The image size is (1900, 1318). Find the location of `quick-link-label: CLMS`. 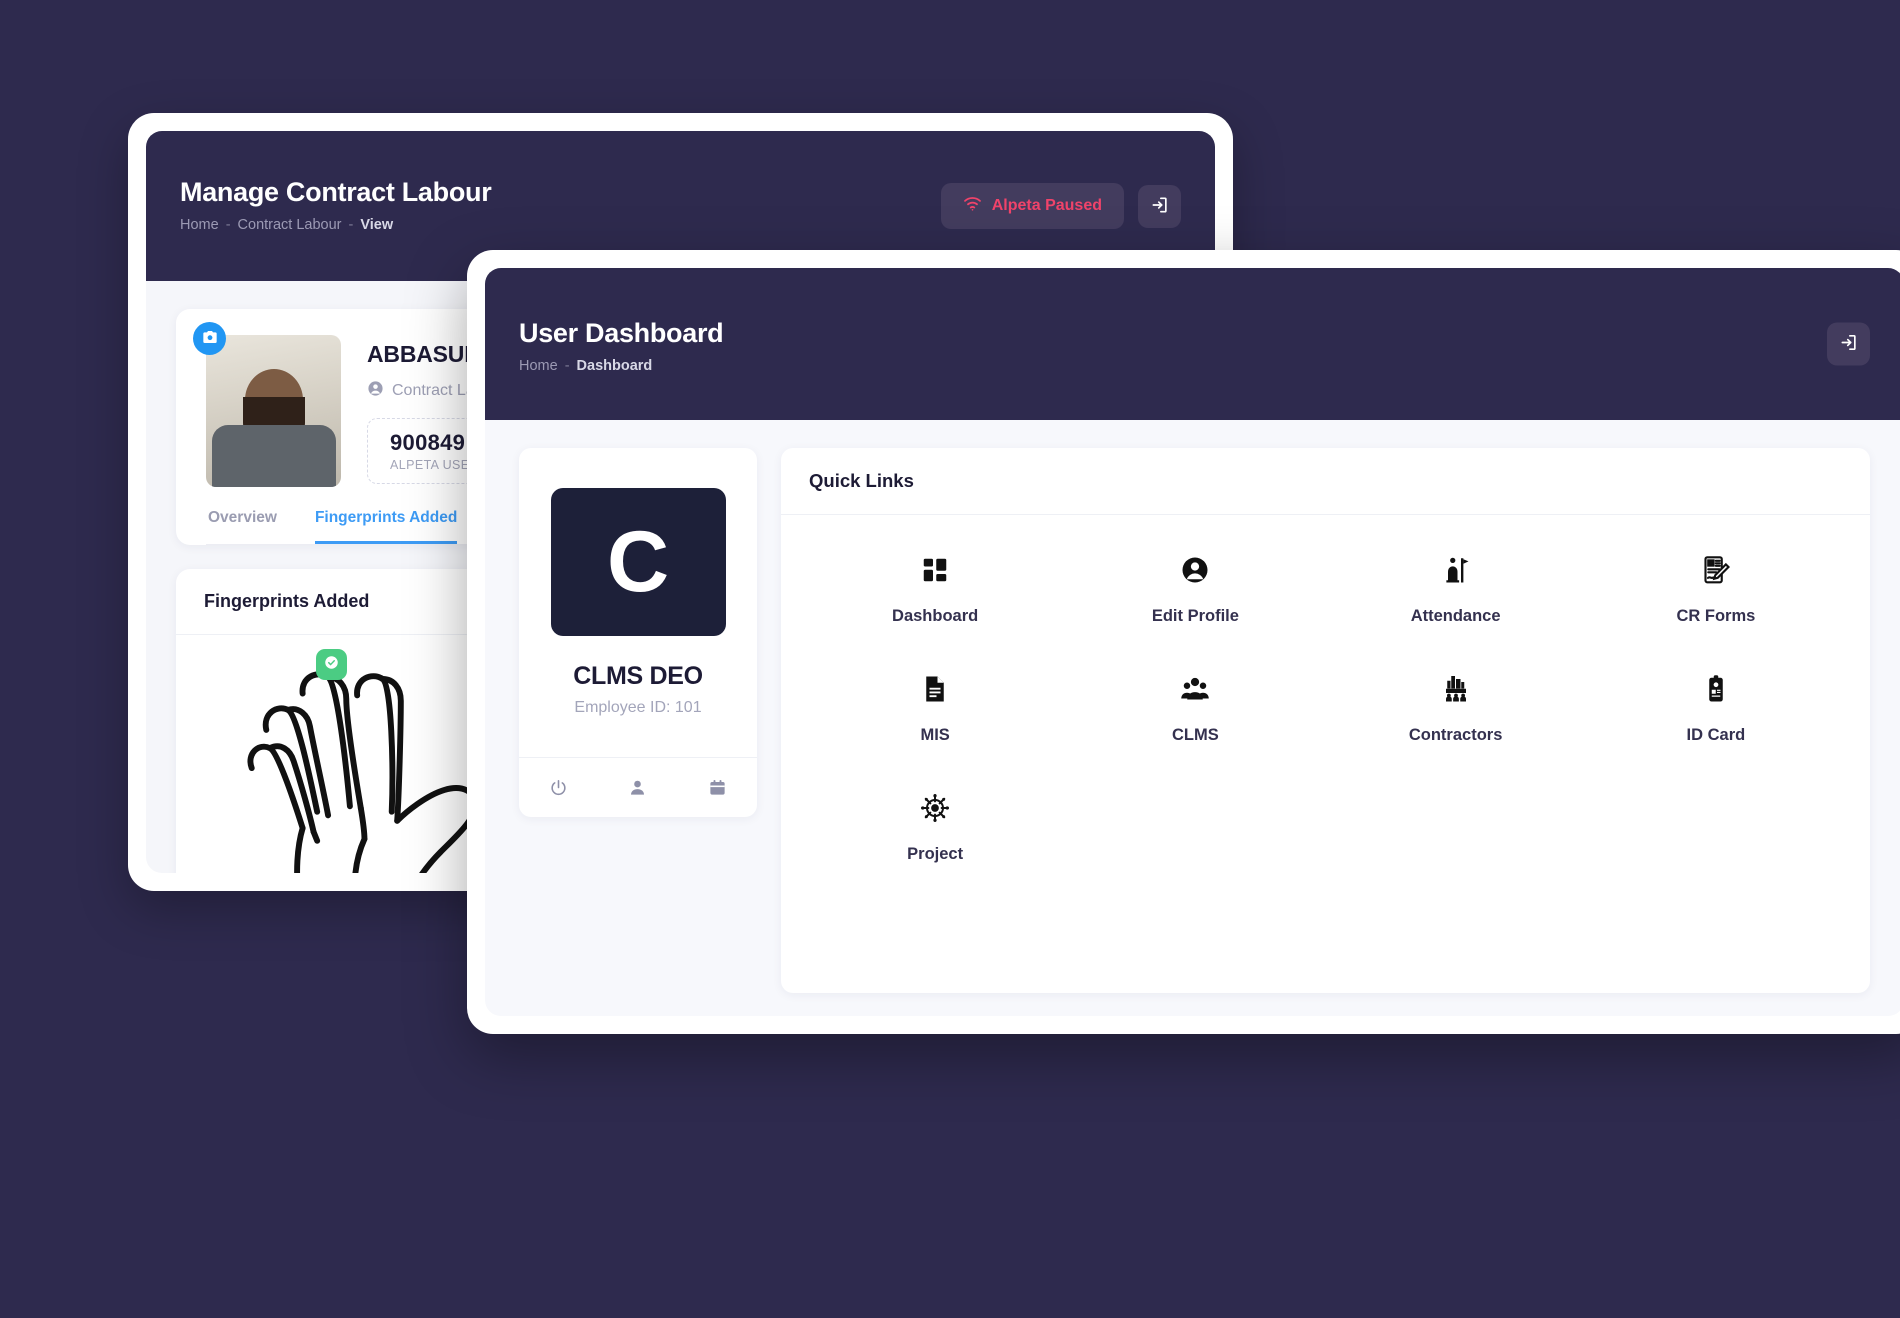

quick-link-label: CLMS is located at coordinates (1195, 735).